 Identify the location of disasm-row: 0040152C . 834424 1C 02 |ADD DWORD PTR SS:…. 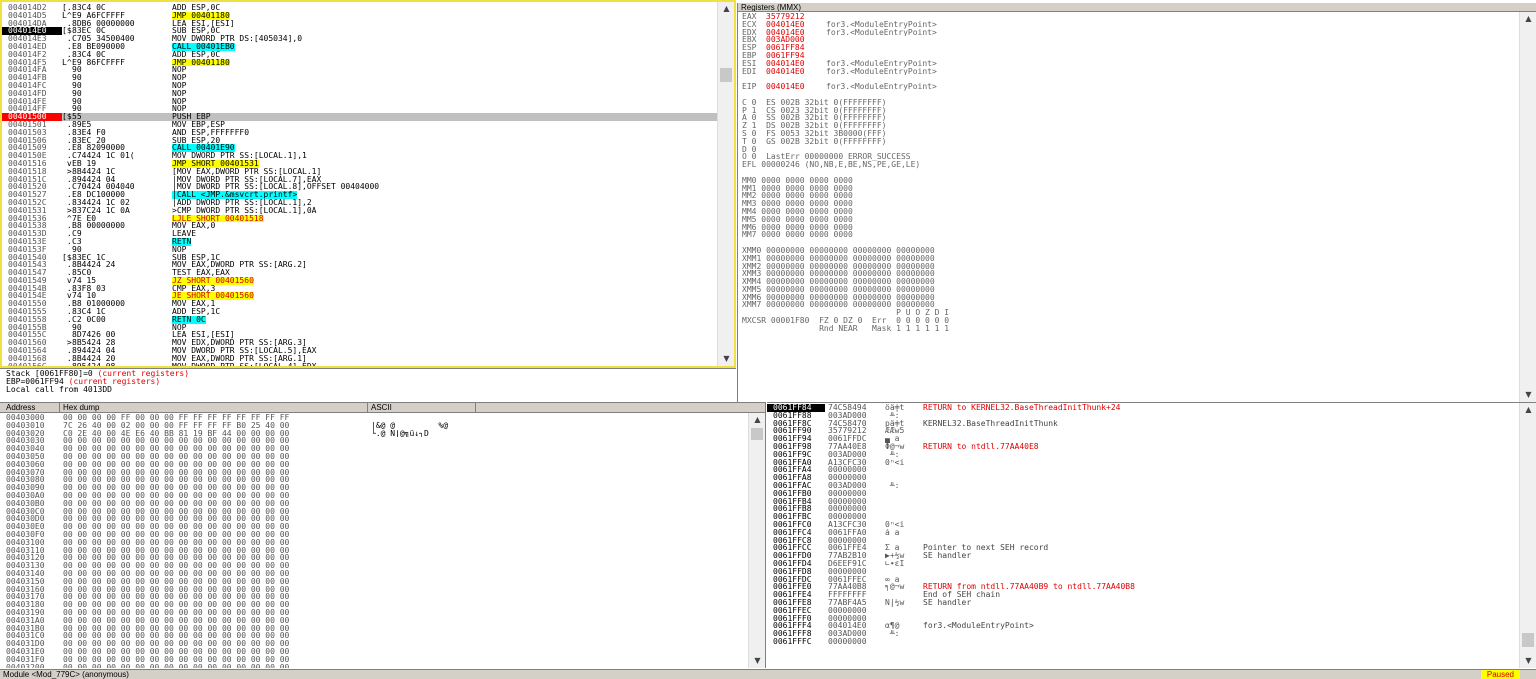
(359, 203).